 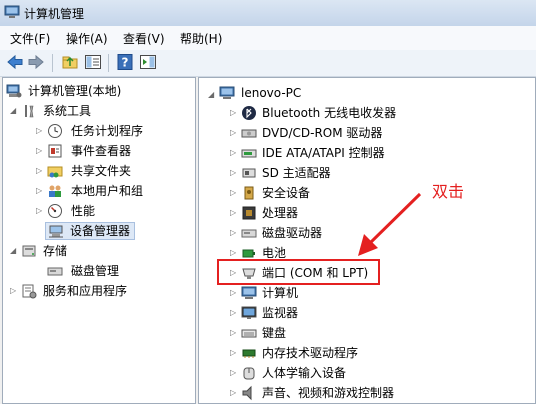 I want to click on device-manager-icon, so click(x=56, y=231).